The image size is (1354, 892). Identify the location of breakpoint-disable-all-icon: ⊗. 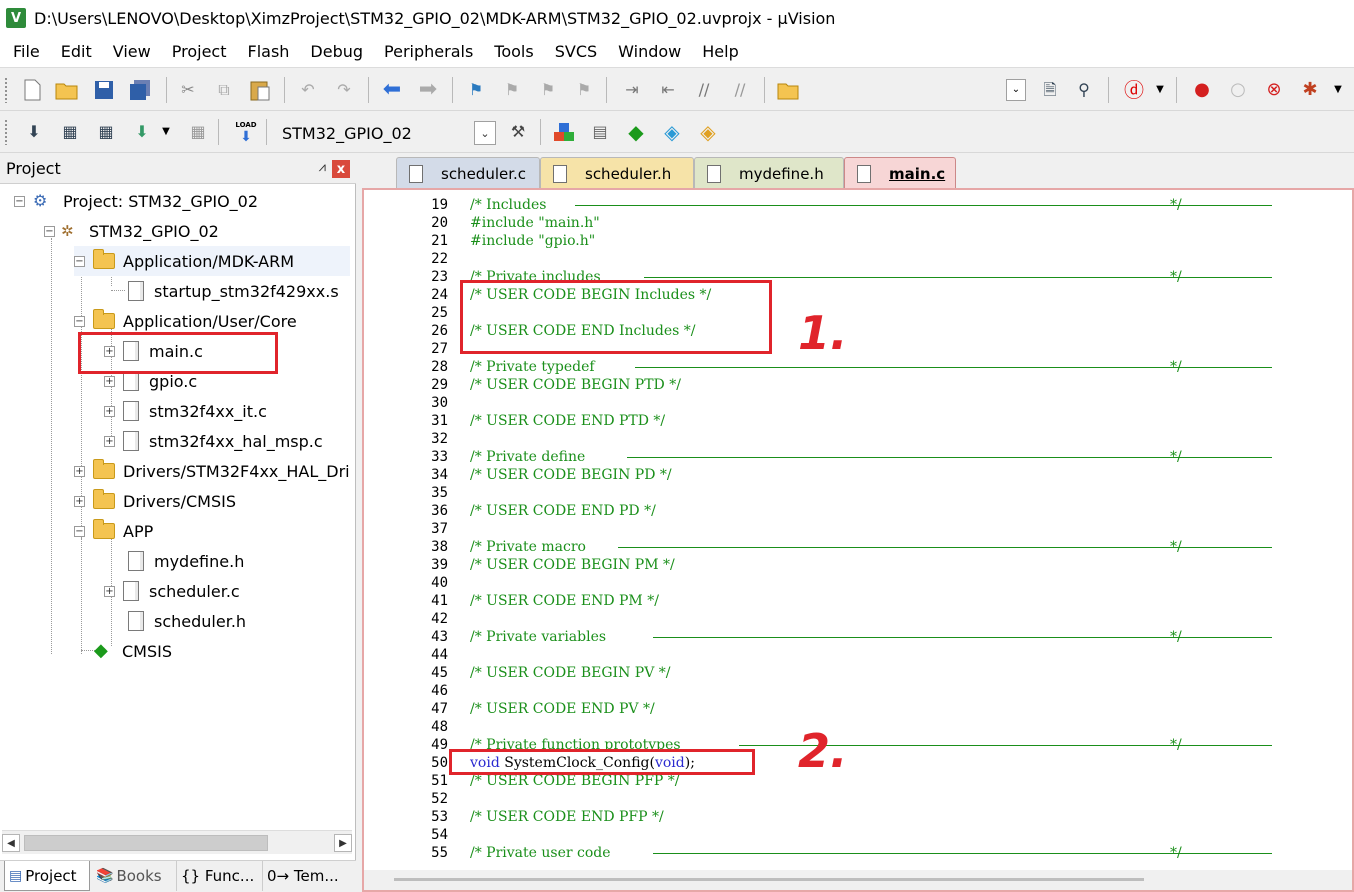
(1274, 90).